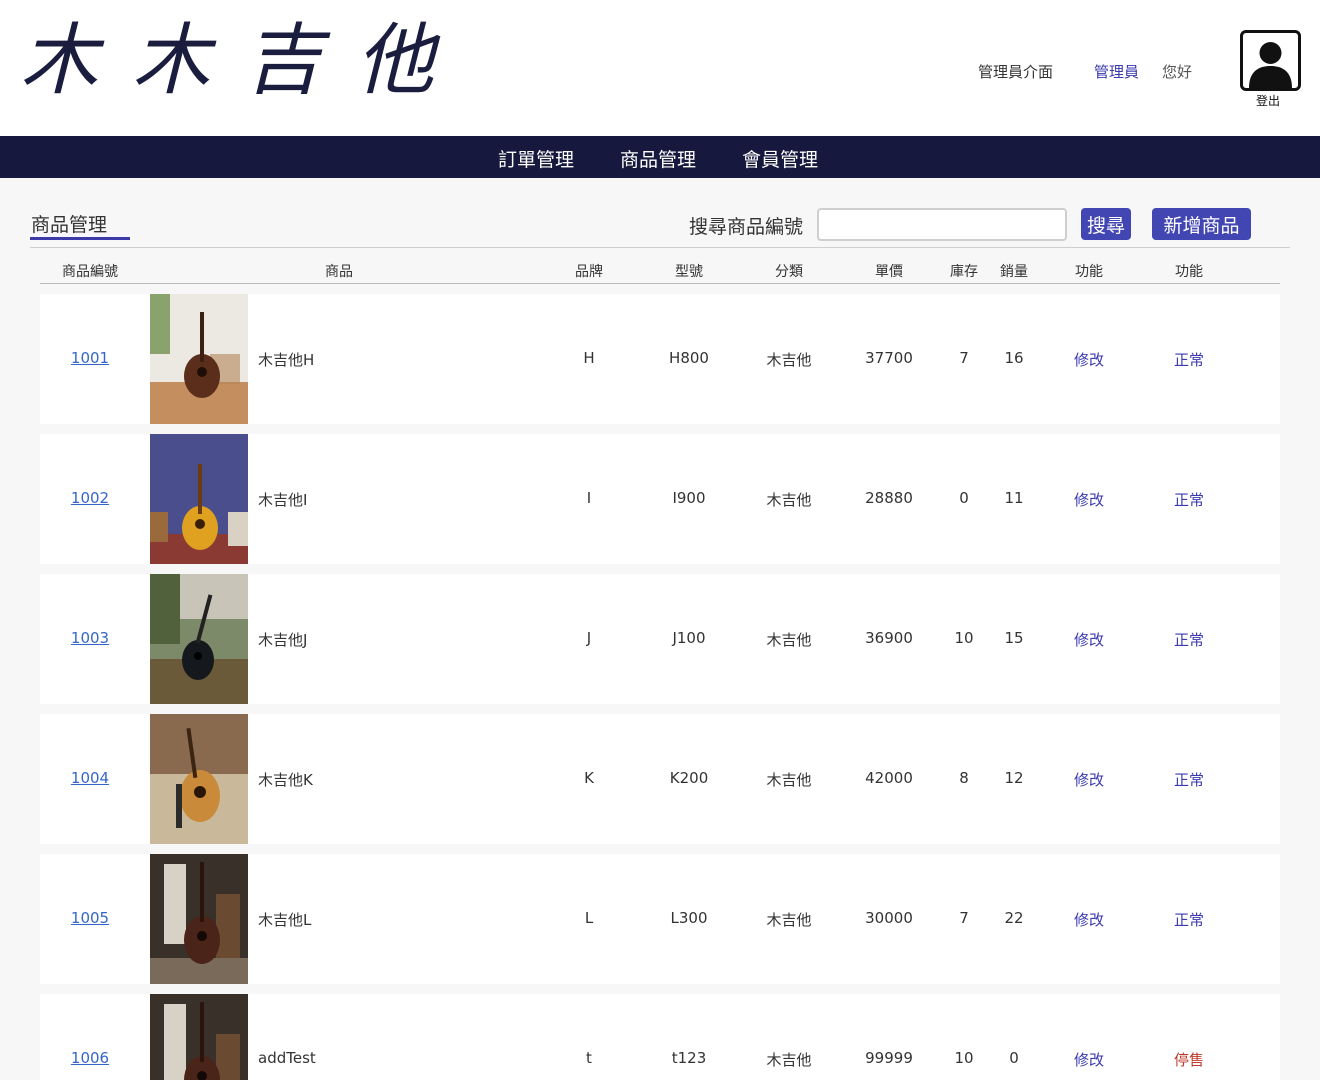  Describe the element at coordinates (689, 358) in the screenshot. I see `product-model: H800` at that location.